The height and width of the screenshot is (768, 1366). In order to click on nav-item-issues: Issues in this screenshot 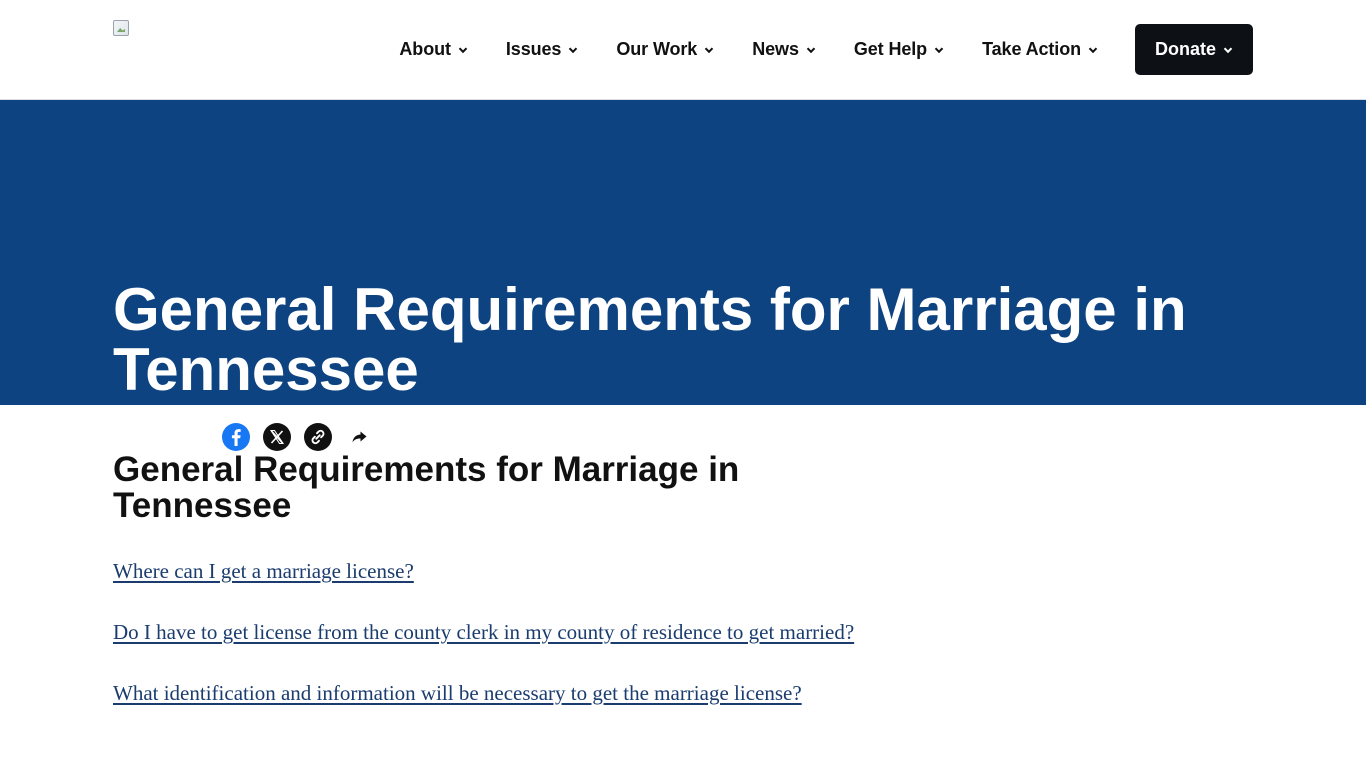, I will do `click(542, 49)`.